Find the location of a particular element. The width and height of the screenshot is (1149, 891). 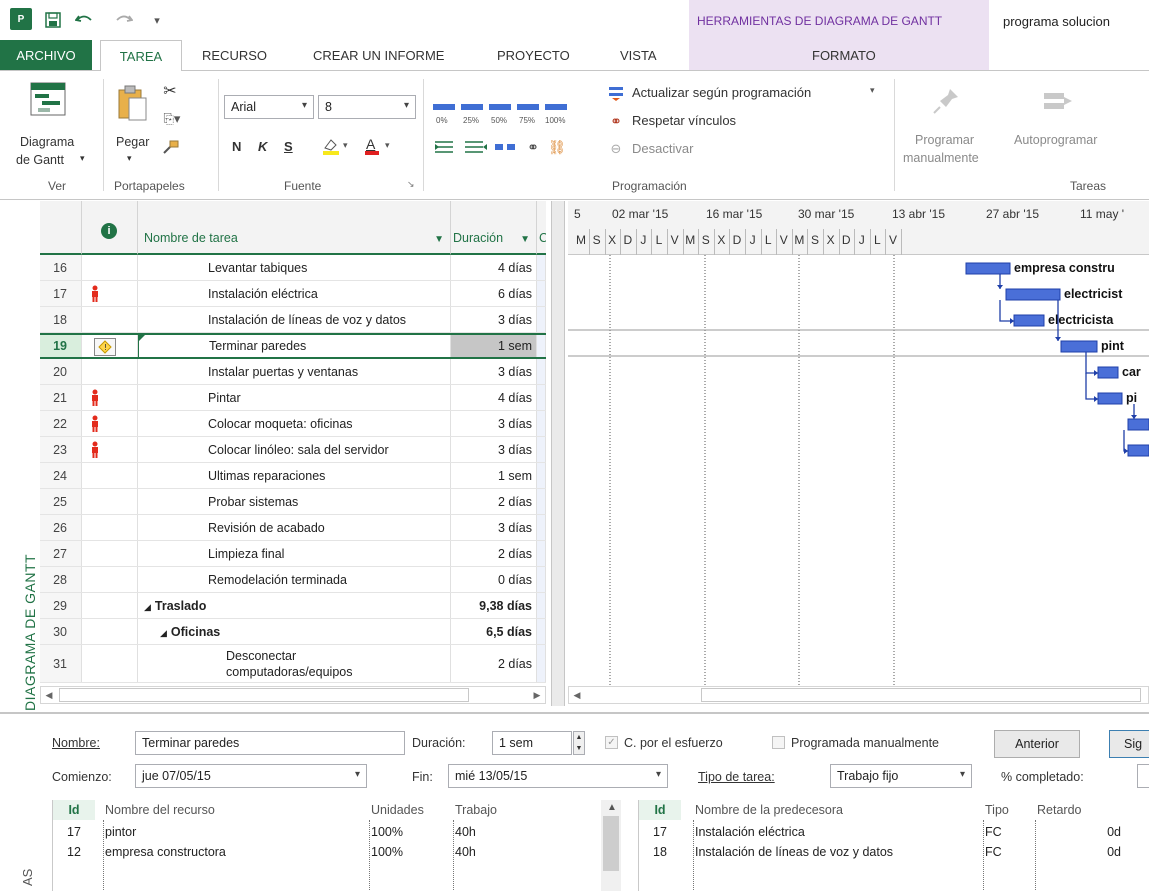

dialog-launcher-icon: ↘ is located at coordinates (411, 184).